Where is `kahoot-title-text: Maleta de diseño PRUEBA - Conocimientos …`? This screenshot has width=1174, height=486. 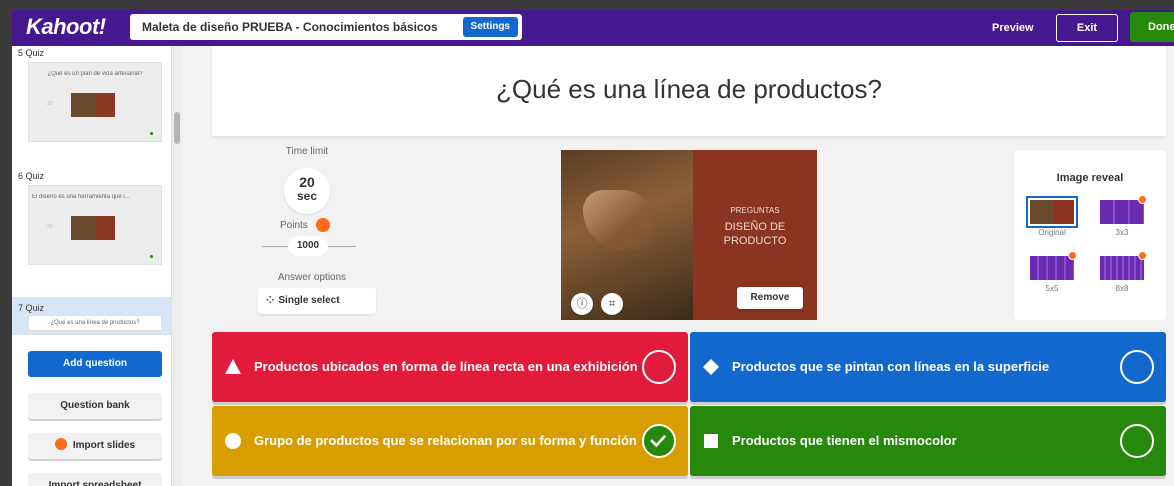 kahoot-title-text: Maleta de diseño PRUEBA - Conocimientos … is located at coordinates (290, 27).